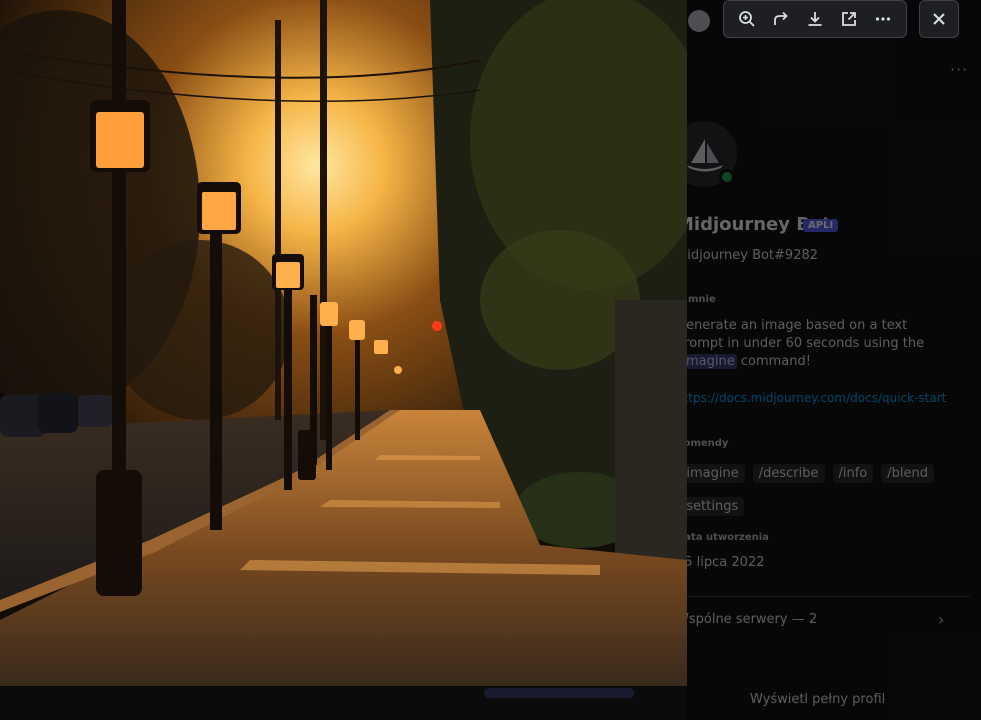  I want to click on profile-more-icon: ···, so click(959, 69).